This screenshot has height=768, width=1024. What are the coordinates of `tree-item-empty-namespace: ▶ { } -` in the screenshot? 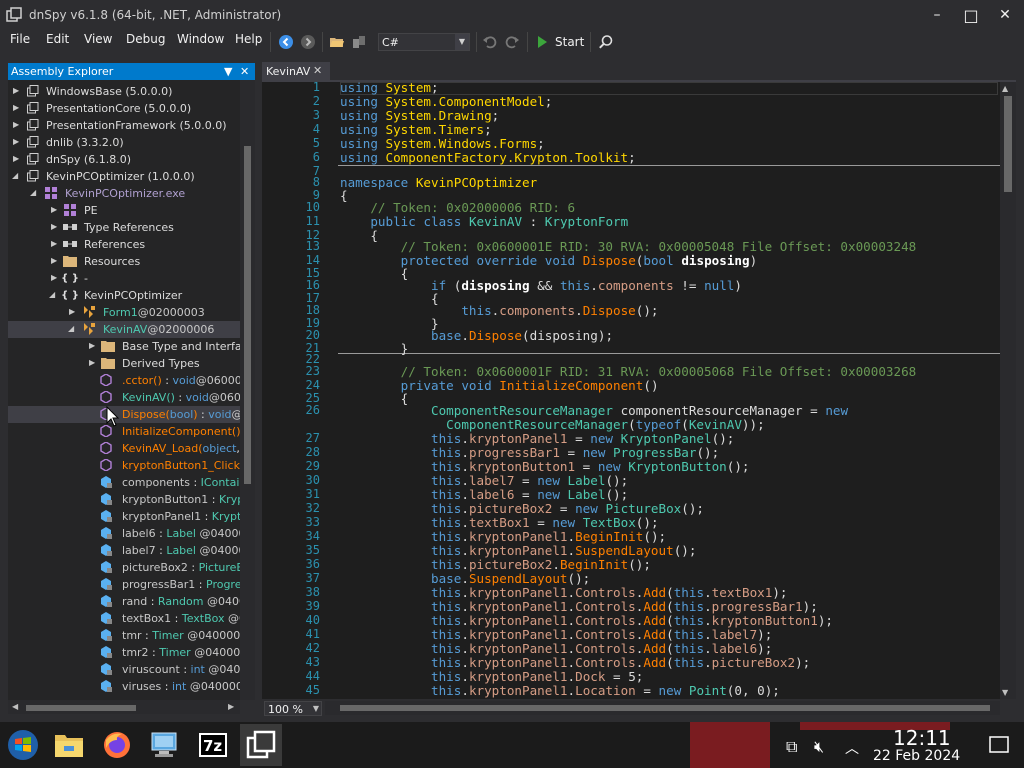 It's located at (126, 278).